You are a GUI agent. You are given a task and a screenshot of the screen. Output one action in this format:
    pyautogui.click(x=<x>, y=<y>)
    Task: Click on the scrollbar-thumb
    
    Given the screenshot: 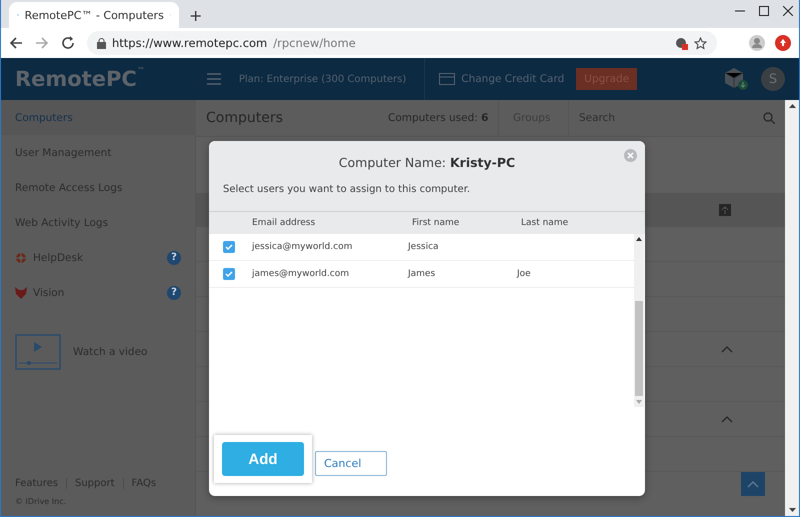 What is the action you would take?
    pyautogui.click(x=639, y=348)
    